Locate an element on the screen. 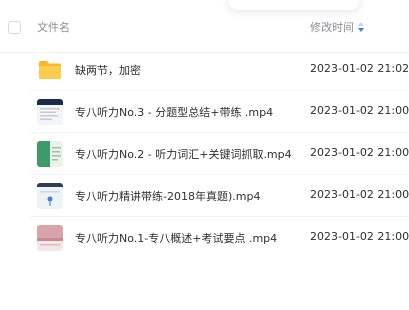 This screenshot has height=310, width=409. file-row: 缺两节，加密 2023-01-02 21:02 is located at coordinates (204, 70).